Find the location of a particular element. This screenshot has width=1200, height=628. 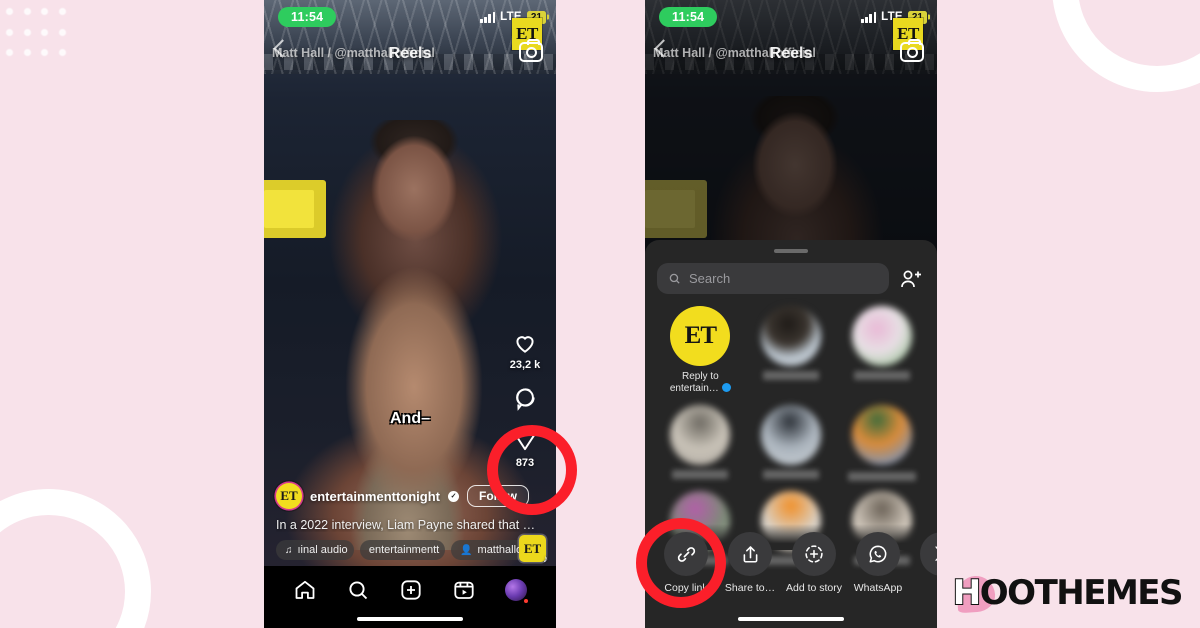

profile-avatar is located at coordinates (517, 591).